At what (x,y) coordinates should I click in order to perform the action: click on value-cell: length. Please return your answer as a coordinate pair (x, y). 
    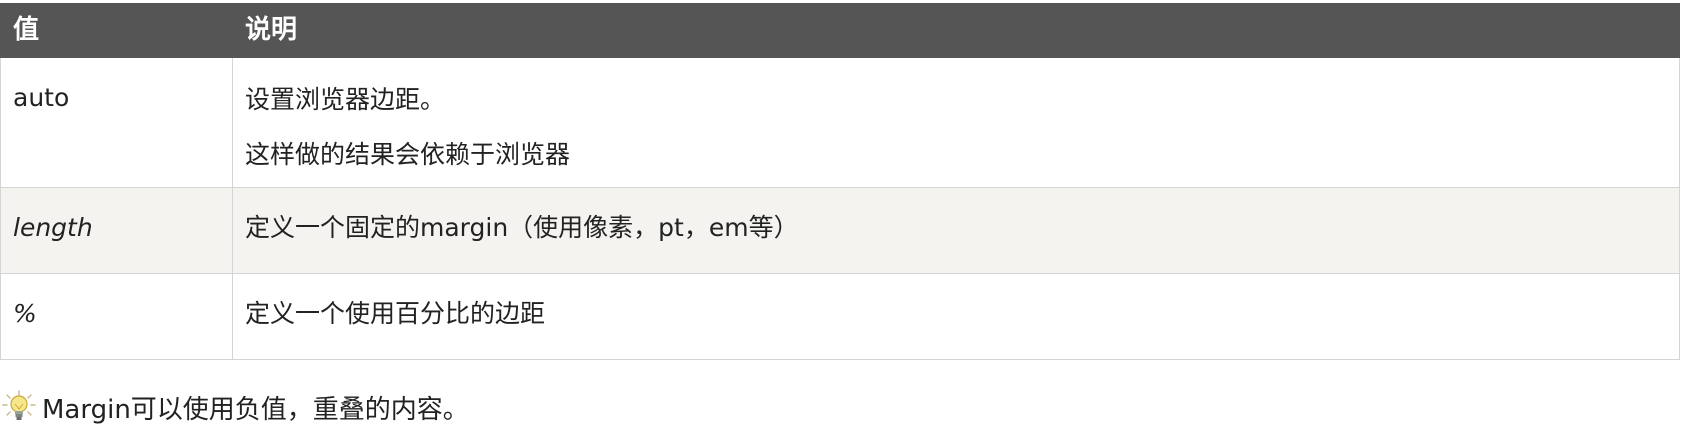
    Looking at the image, I should click on (116, 230).